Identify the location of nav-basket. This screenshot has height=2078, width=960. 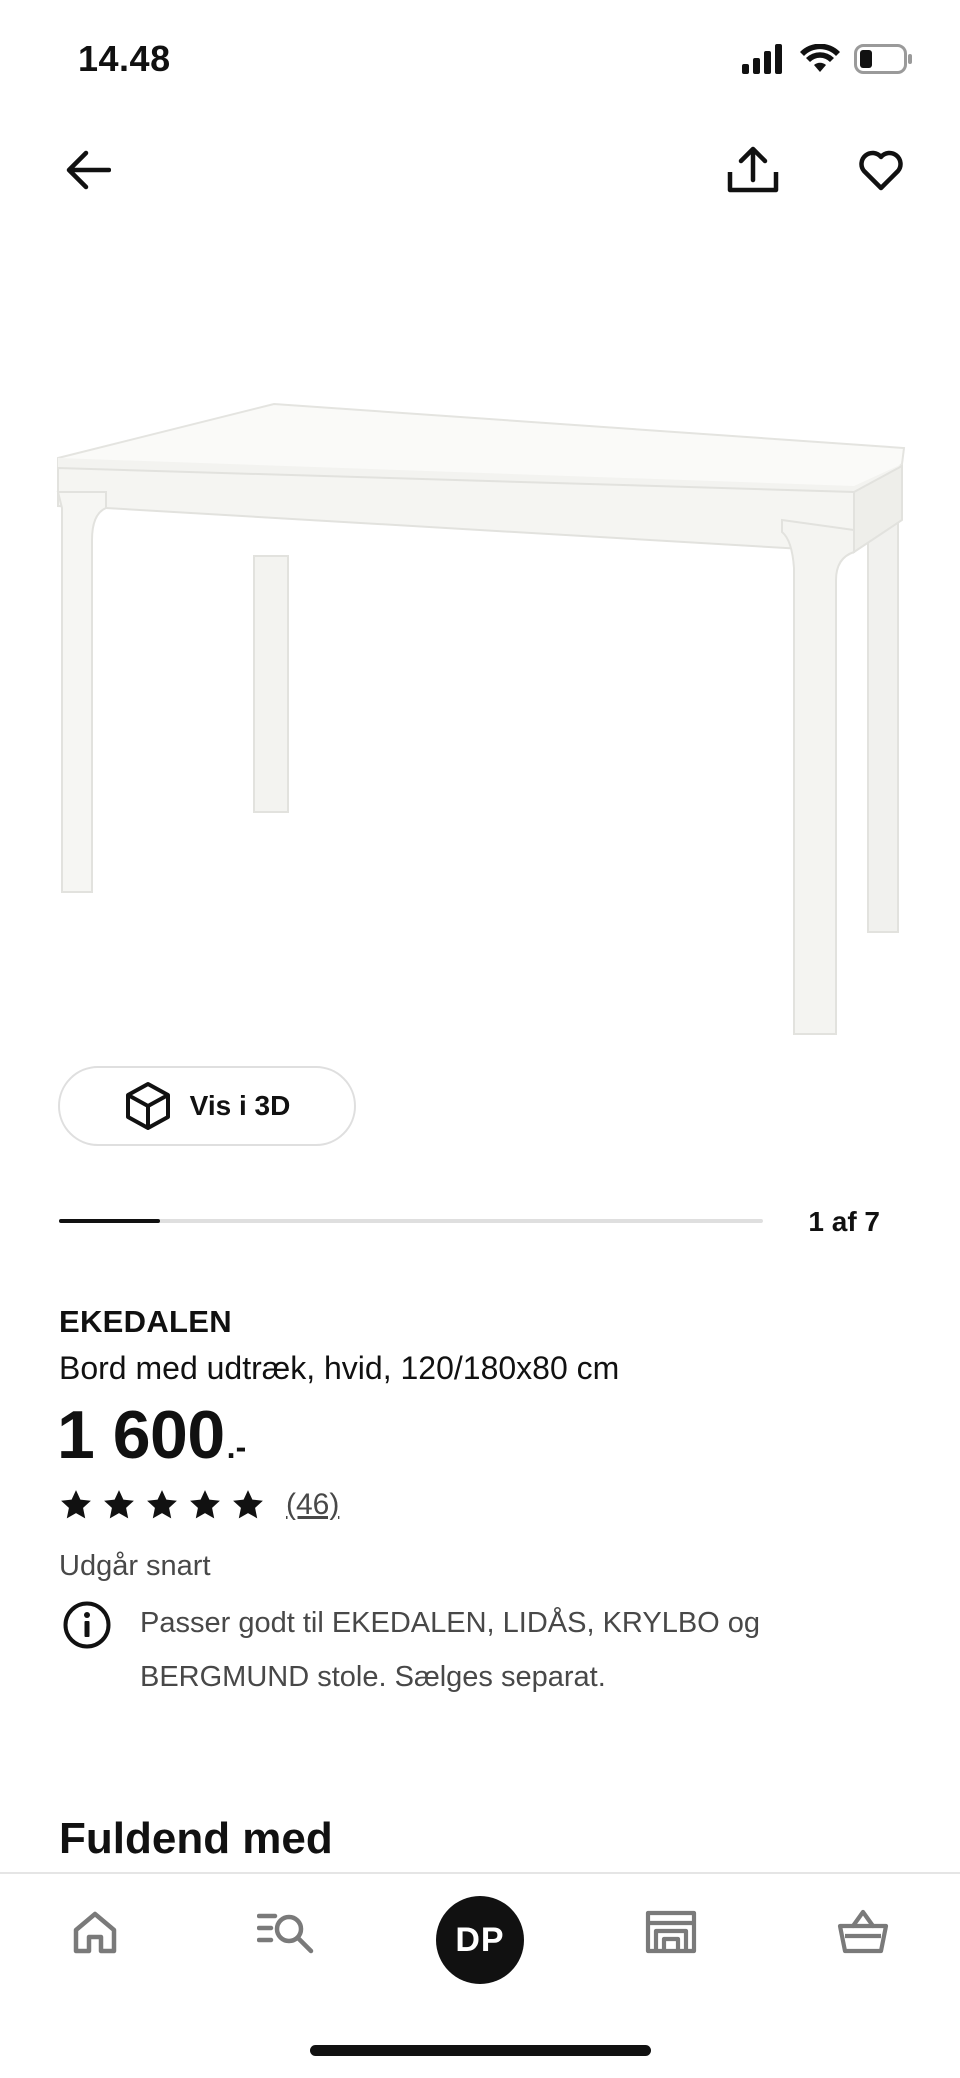
(863, 1932).